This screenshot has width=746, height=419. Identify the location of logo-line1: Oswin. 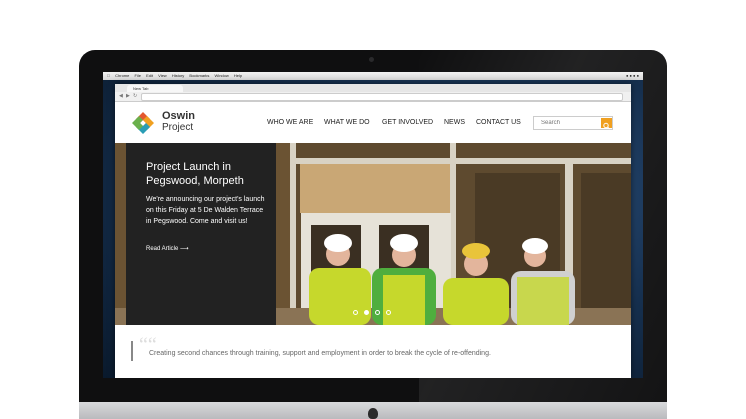
(179, 116).